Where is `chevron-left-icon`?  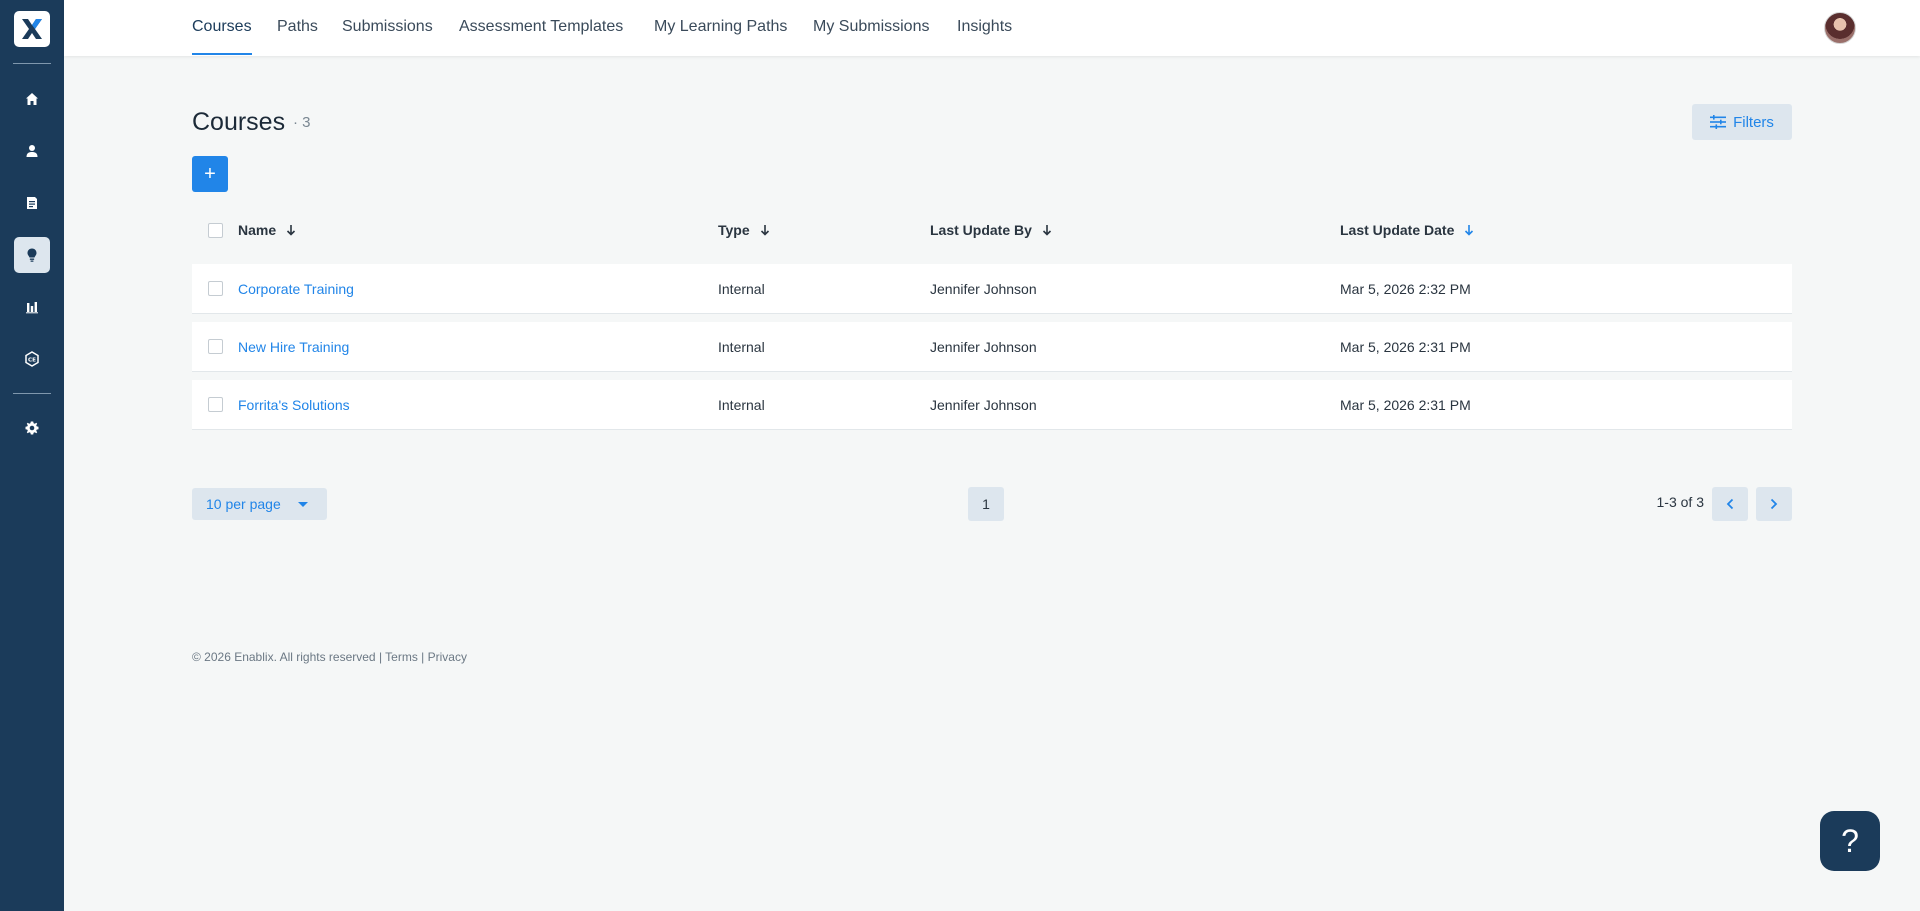 chevron-left-icon is located at coordinates (1730, 504).